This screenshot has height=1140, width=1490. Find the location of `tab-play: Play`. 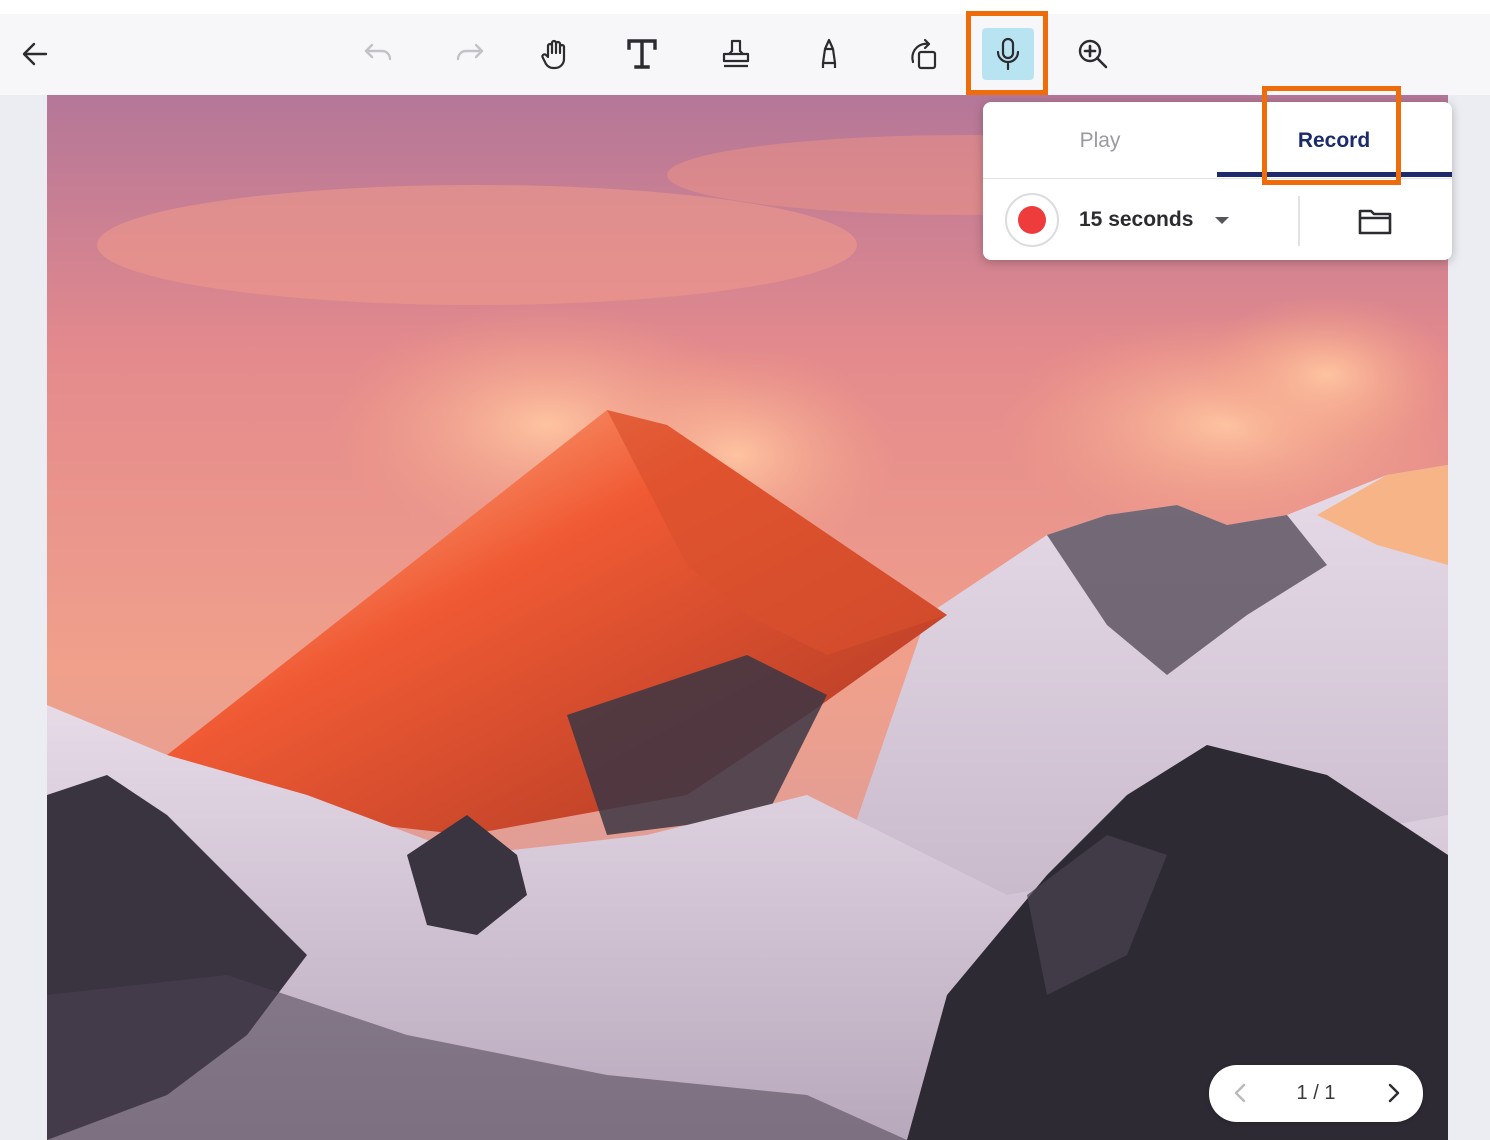

tab-play: Play is located at coordinates (1100, 141).